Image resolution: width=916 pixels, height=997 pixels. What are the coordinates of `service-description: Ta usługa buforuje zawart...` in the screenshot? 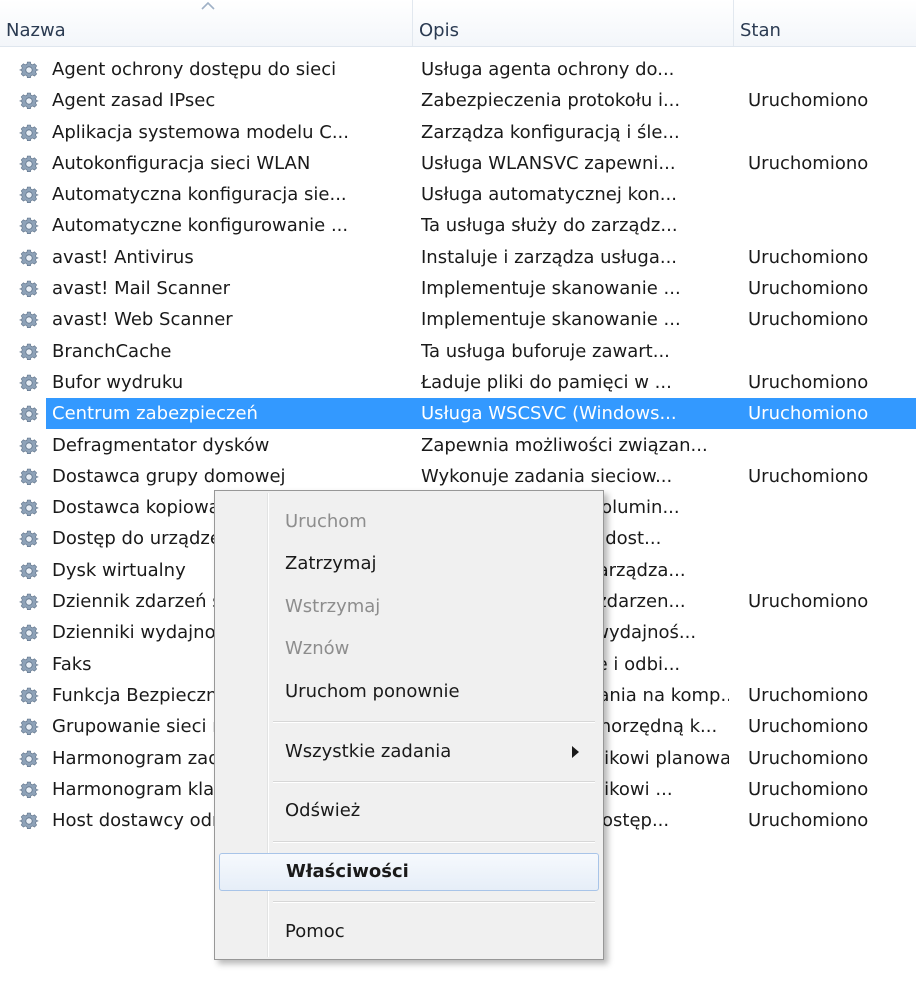 It's located at (545, 351).